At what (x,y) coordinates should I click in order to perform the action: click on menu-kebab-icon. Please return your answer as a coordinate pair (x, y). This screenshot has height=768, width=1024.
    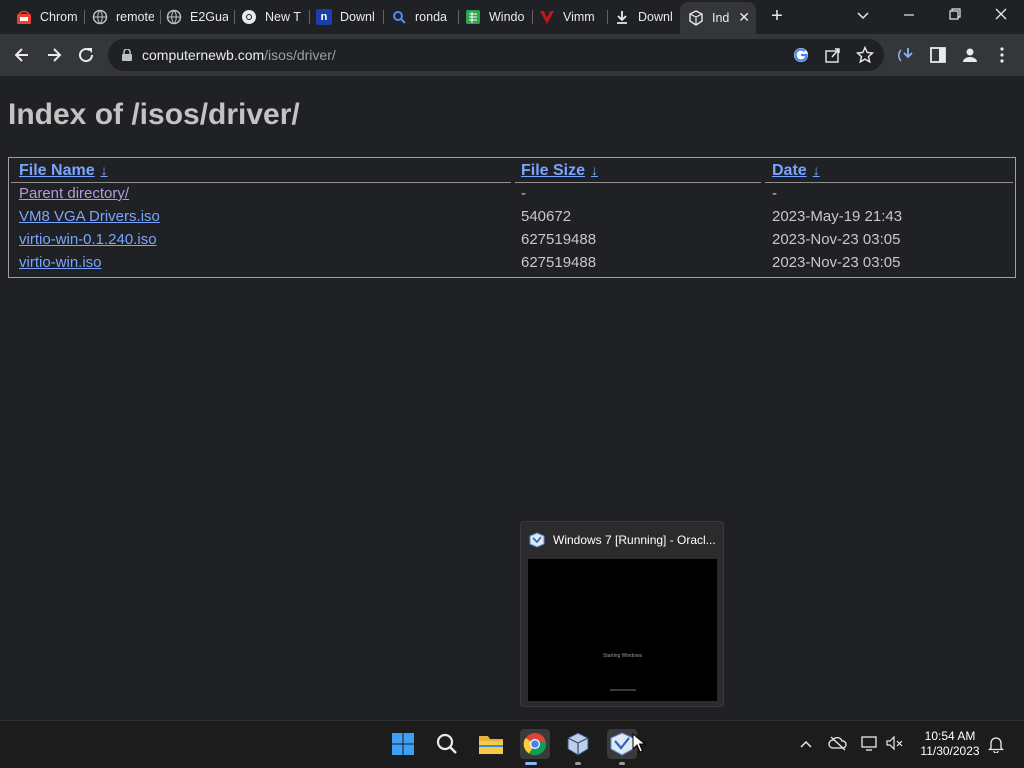
    Looking at the image, I should click on (1002, 55).